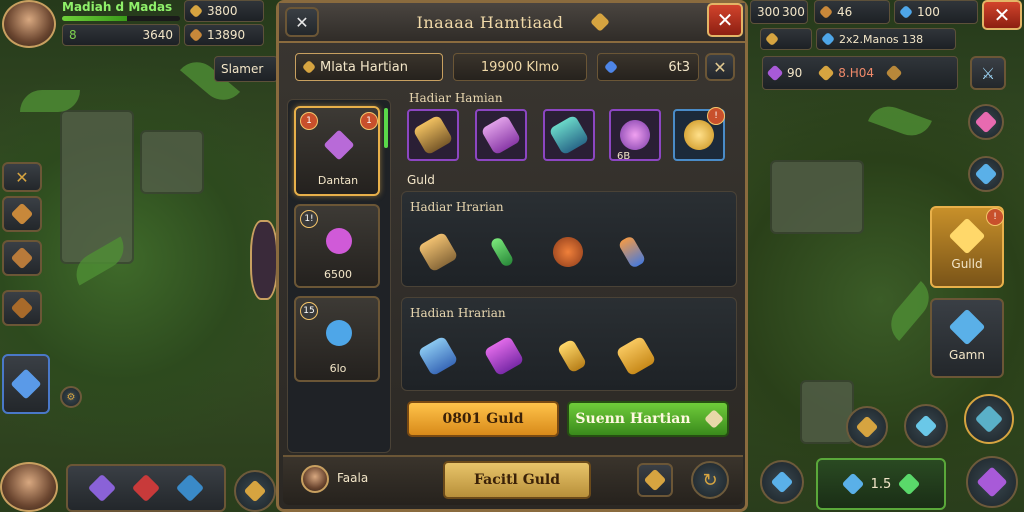 Image resolution: width=1024 pixels, height=512 pixels. Describe the element at coordinates (29, 487) in the screenshot. I see `hero-portrait` at that location.